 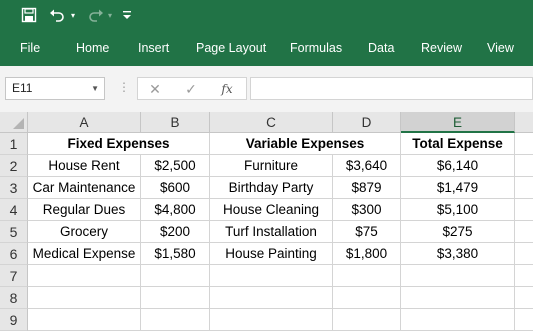 I want to click on tab-insert: Insert, so click(x=153, y=48).